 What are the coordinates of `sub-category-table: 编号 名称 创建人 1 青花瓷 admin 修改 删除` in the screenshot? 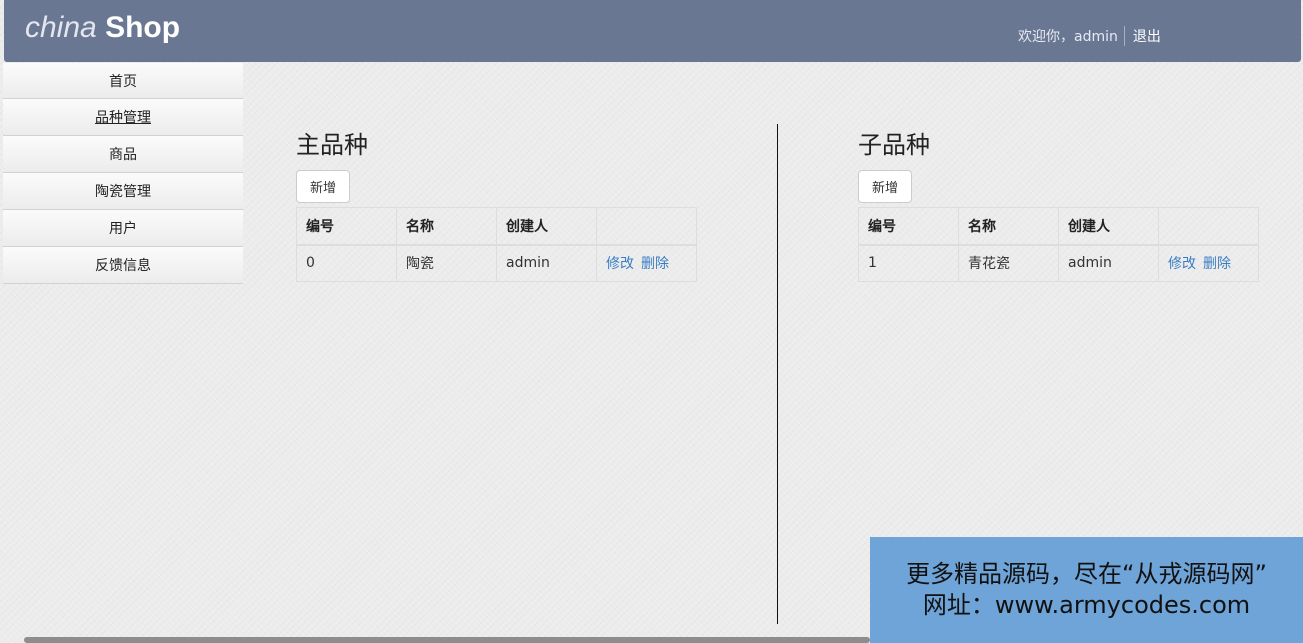 It's located at (1058, 244).